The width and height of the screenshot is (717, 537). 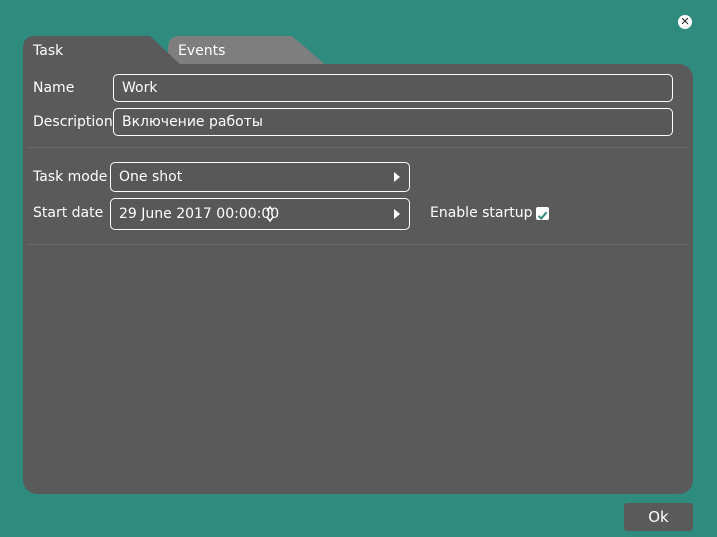 I want to click on description-field: Включение работы, so click(x=393, y=122).